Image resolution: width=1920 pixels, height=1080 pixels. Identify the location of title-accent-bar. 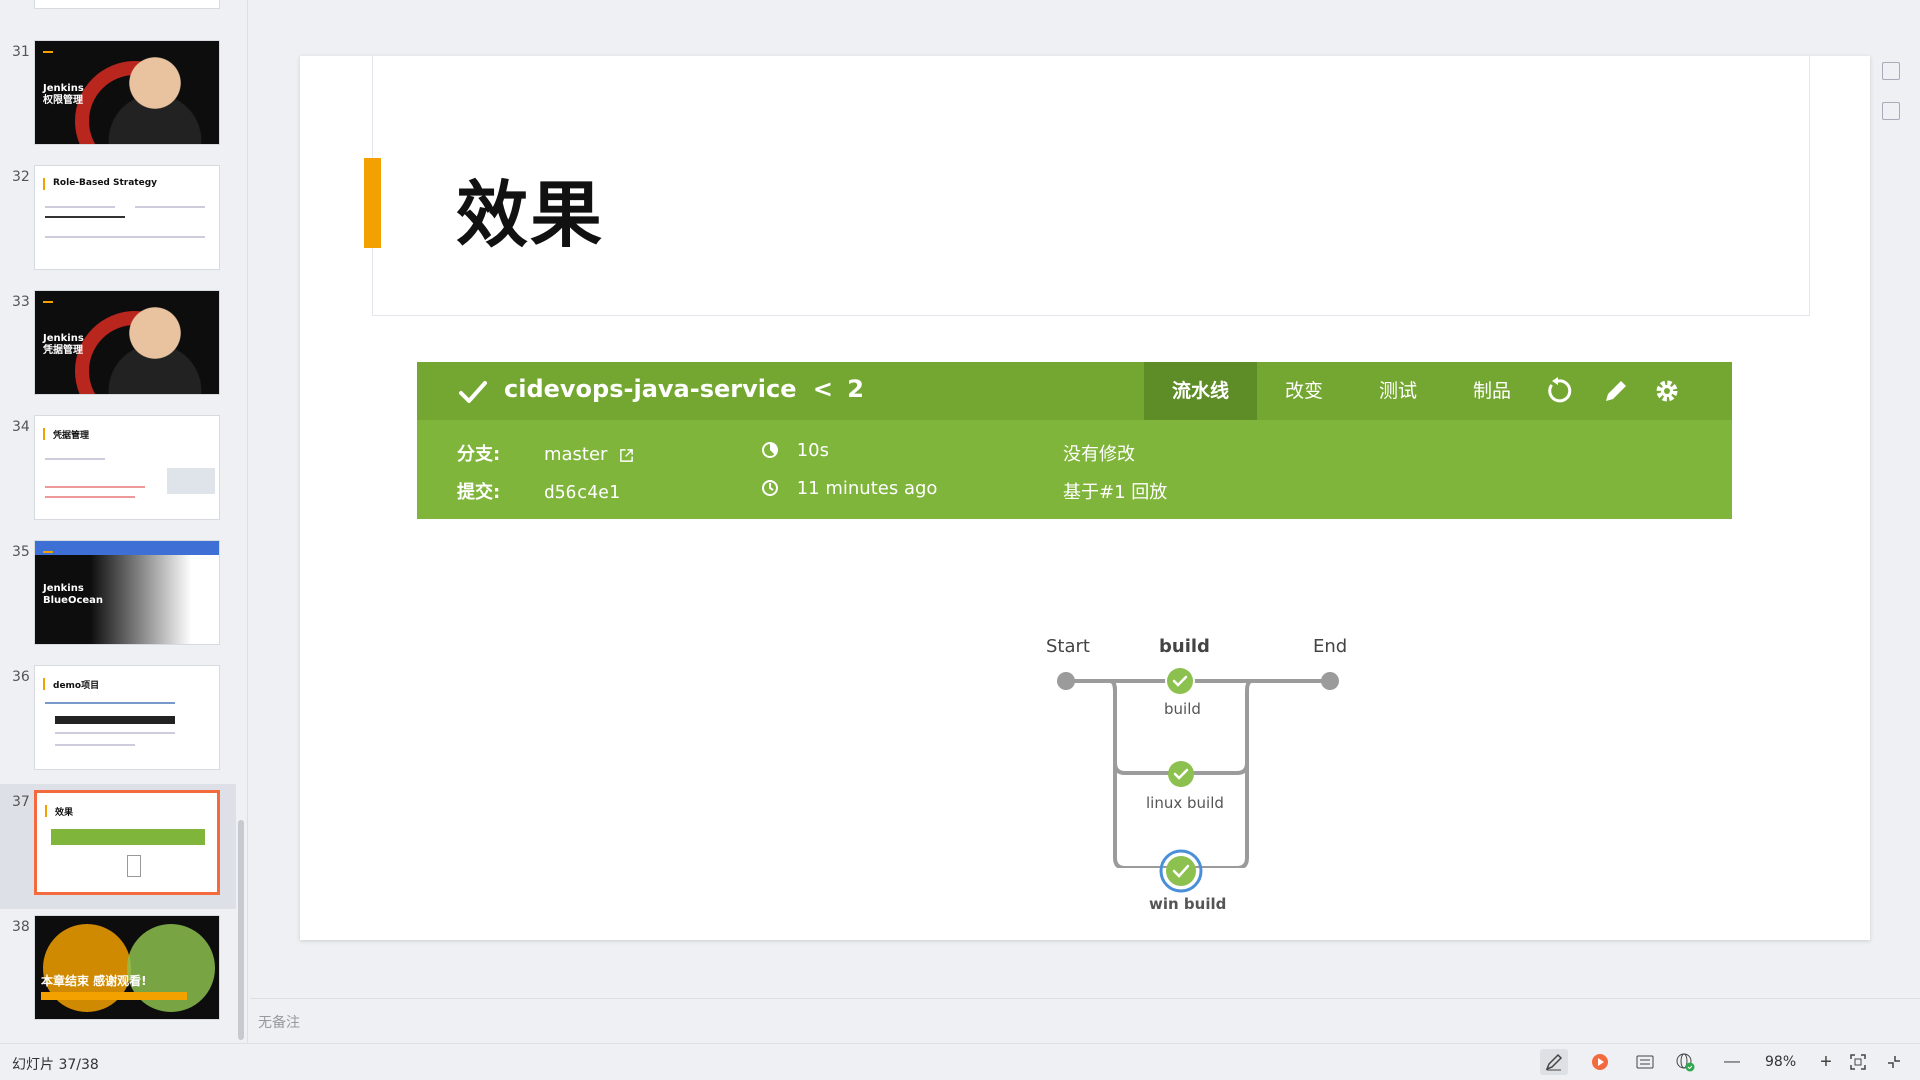
(372, 203).